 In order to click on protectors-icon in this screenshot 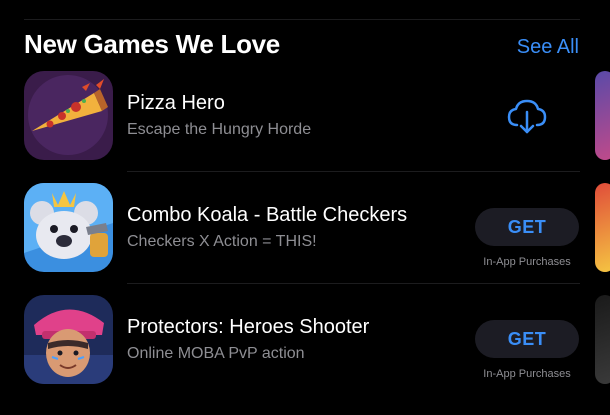, I will do `click(68, 339)`.